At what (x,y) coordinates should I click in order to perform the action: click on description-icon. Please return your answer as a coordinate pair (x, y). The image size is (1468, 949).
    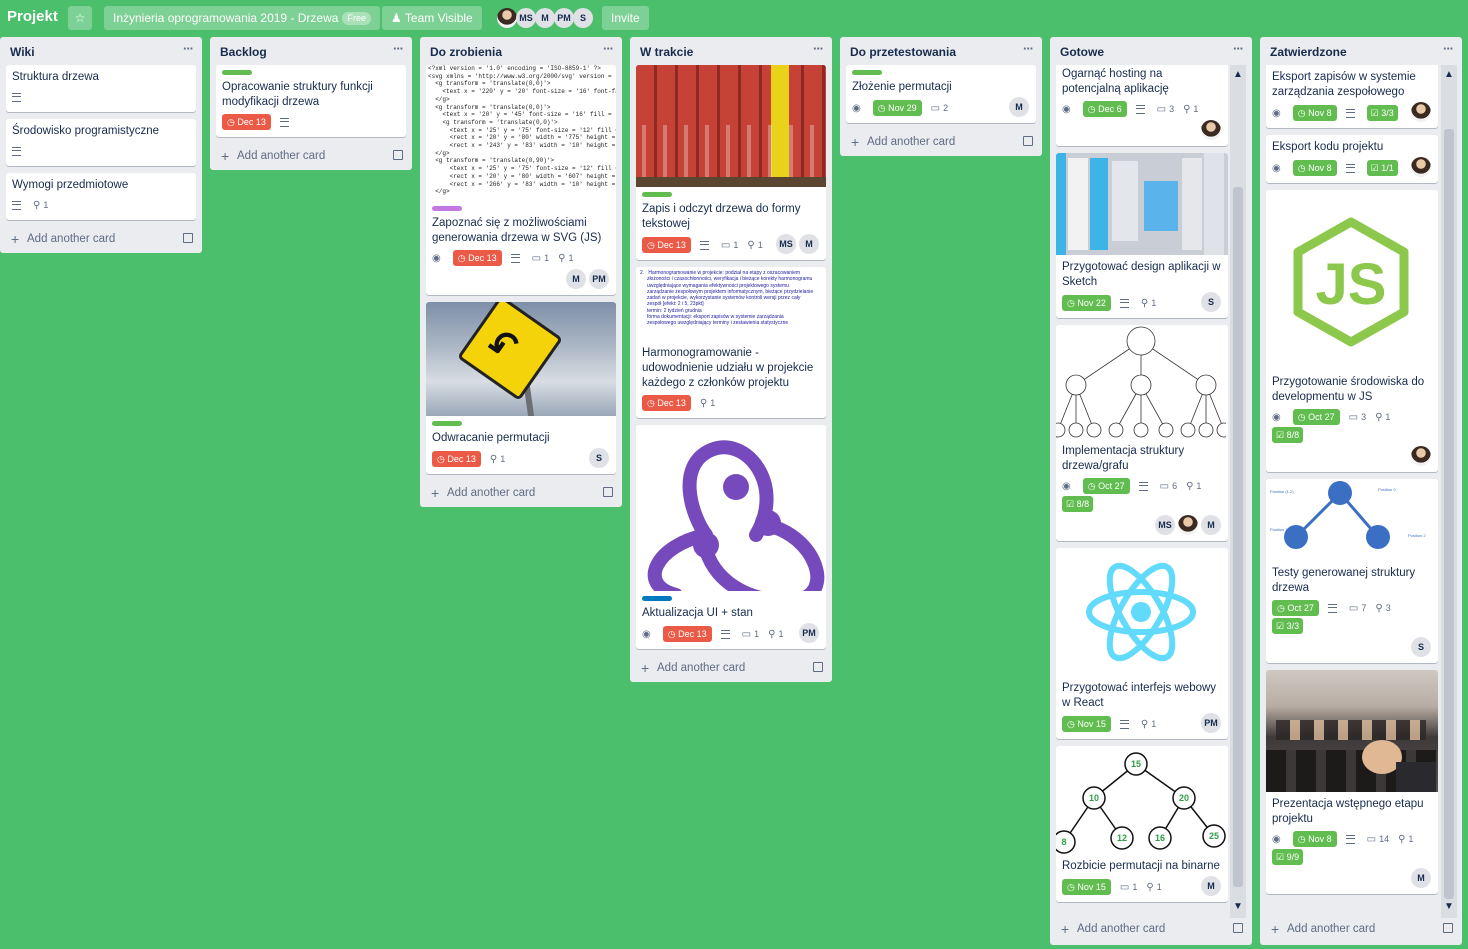
    Looking at the image, I should click on (1350, 168).